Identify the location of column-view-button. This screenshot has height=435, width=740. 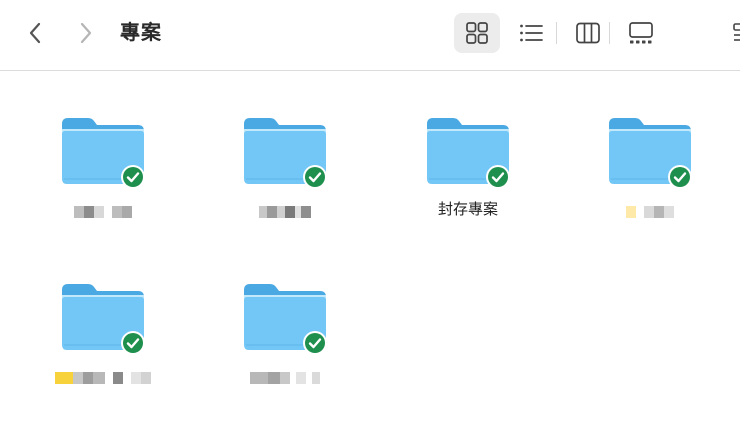
(588, 33).